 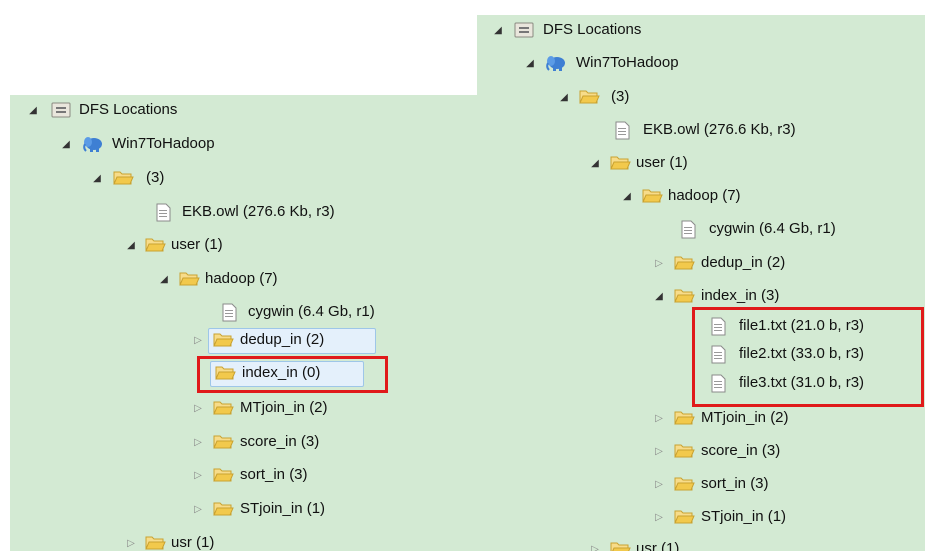 What do you see at coordinates (281, 372) in the screenshot?
I see `tree-item-label: index_in (0)` at bounding box center [281, 372].